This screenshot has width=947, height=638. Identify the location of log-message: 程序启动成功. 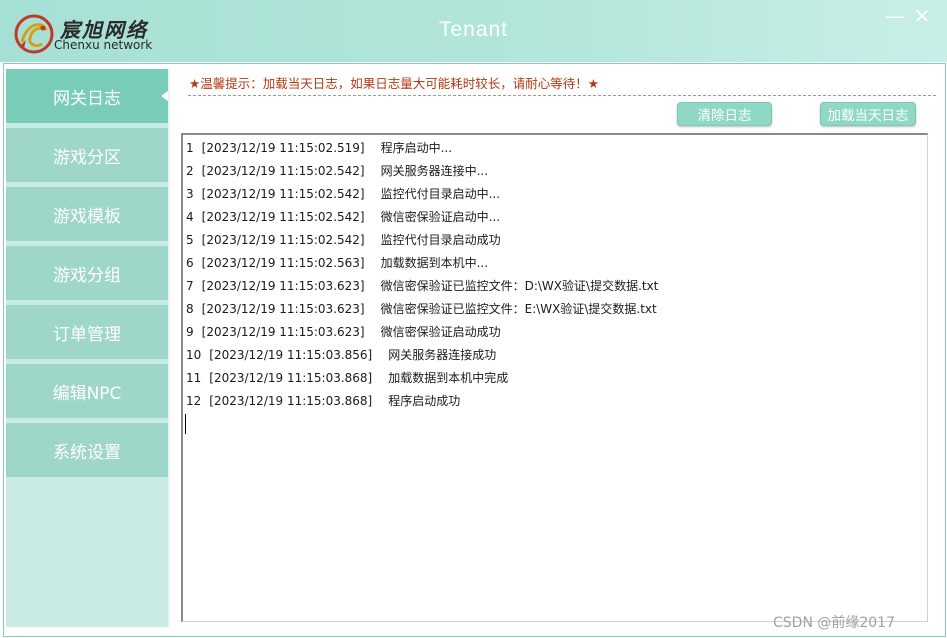
(424, 401).